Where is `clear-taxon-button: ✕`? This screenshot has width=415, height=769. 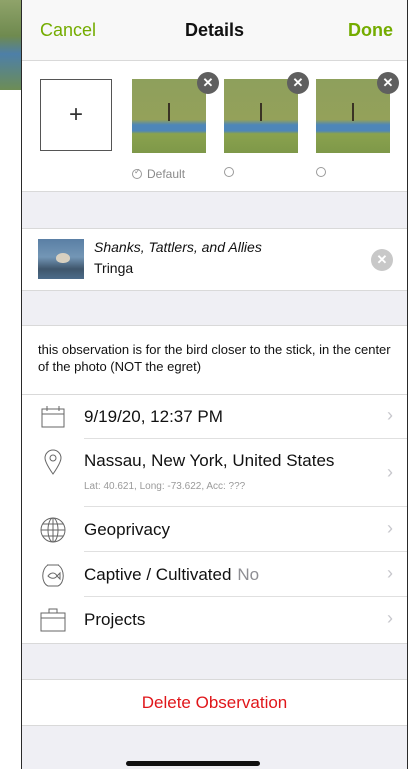
clear-taxon-button: ✕ is located at coordinates (382, 260).